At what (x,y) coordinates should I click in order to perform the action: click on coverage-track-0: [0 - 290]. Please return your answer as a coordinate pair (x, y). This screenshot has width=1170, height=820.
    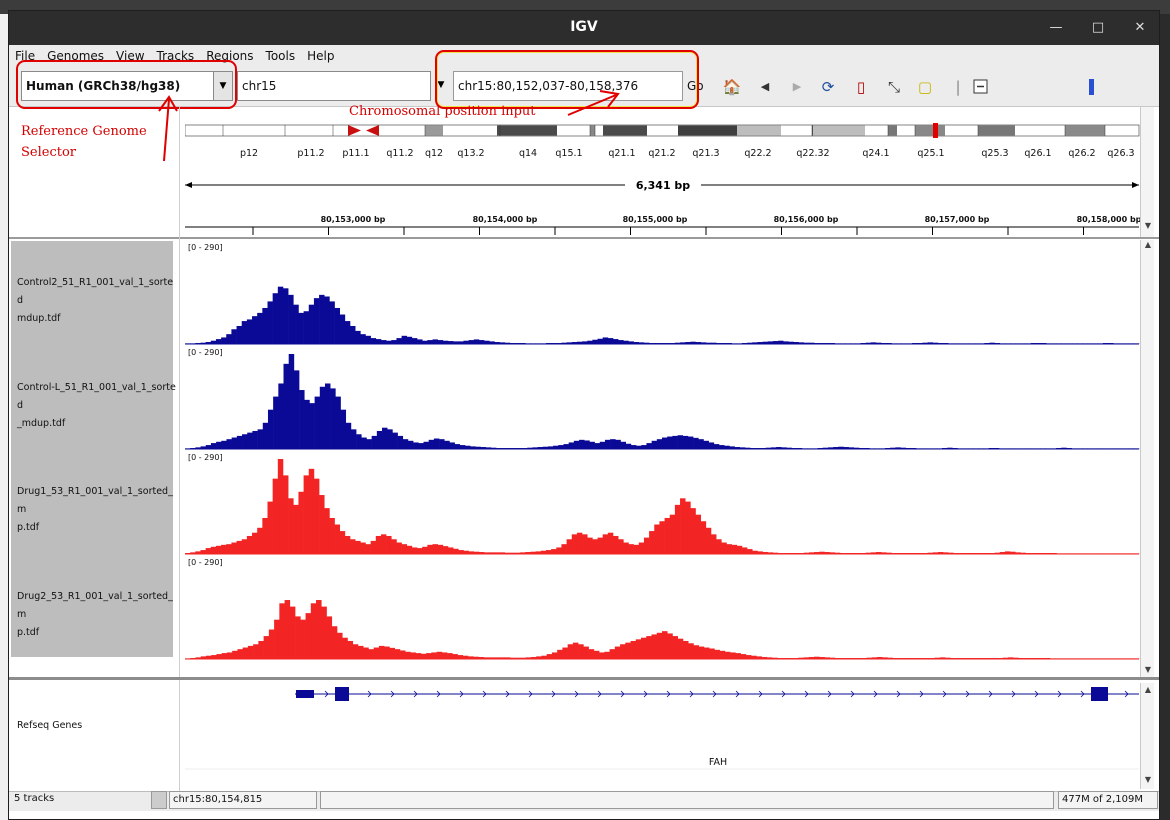
    Looking at the image, I should click on (662, 294).